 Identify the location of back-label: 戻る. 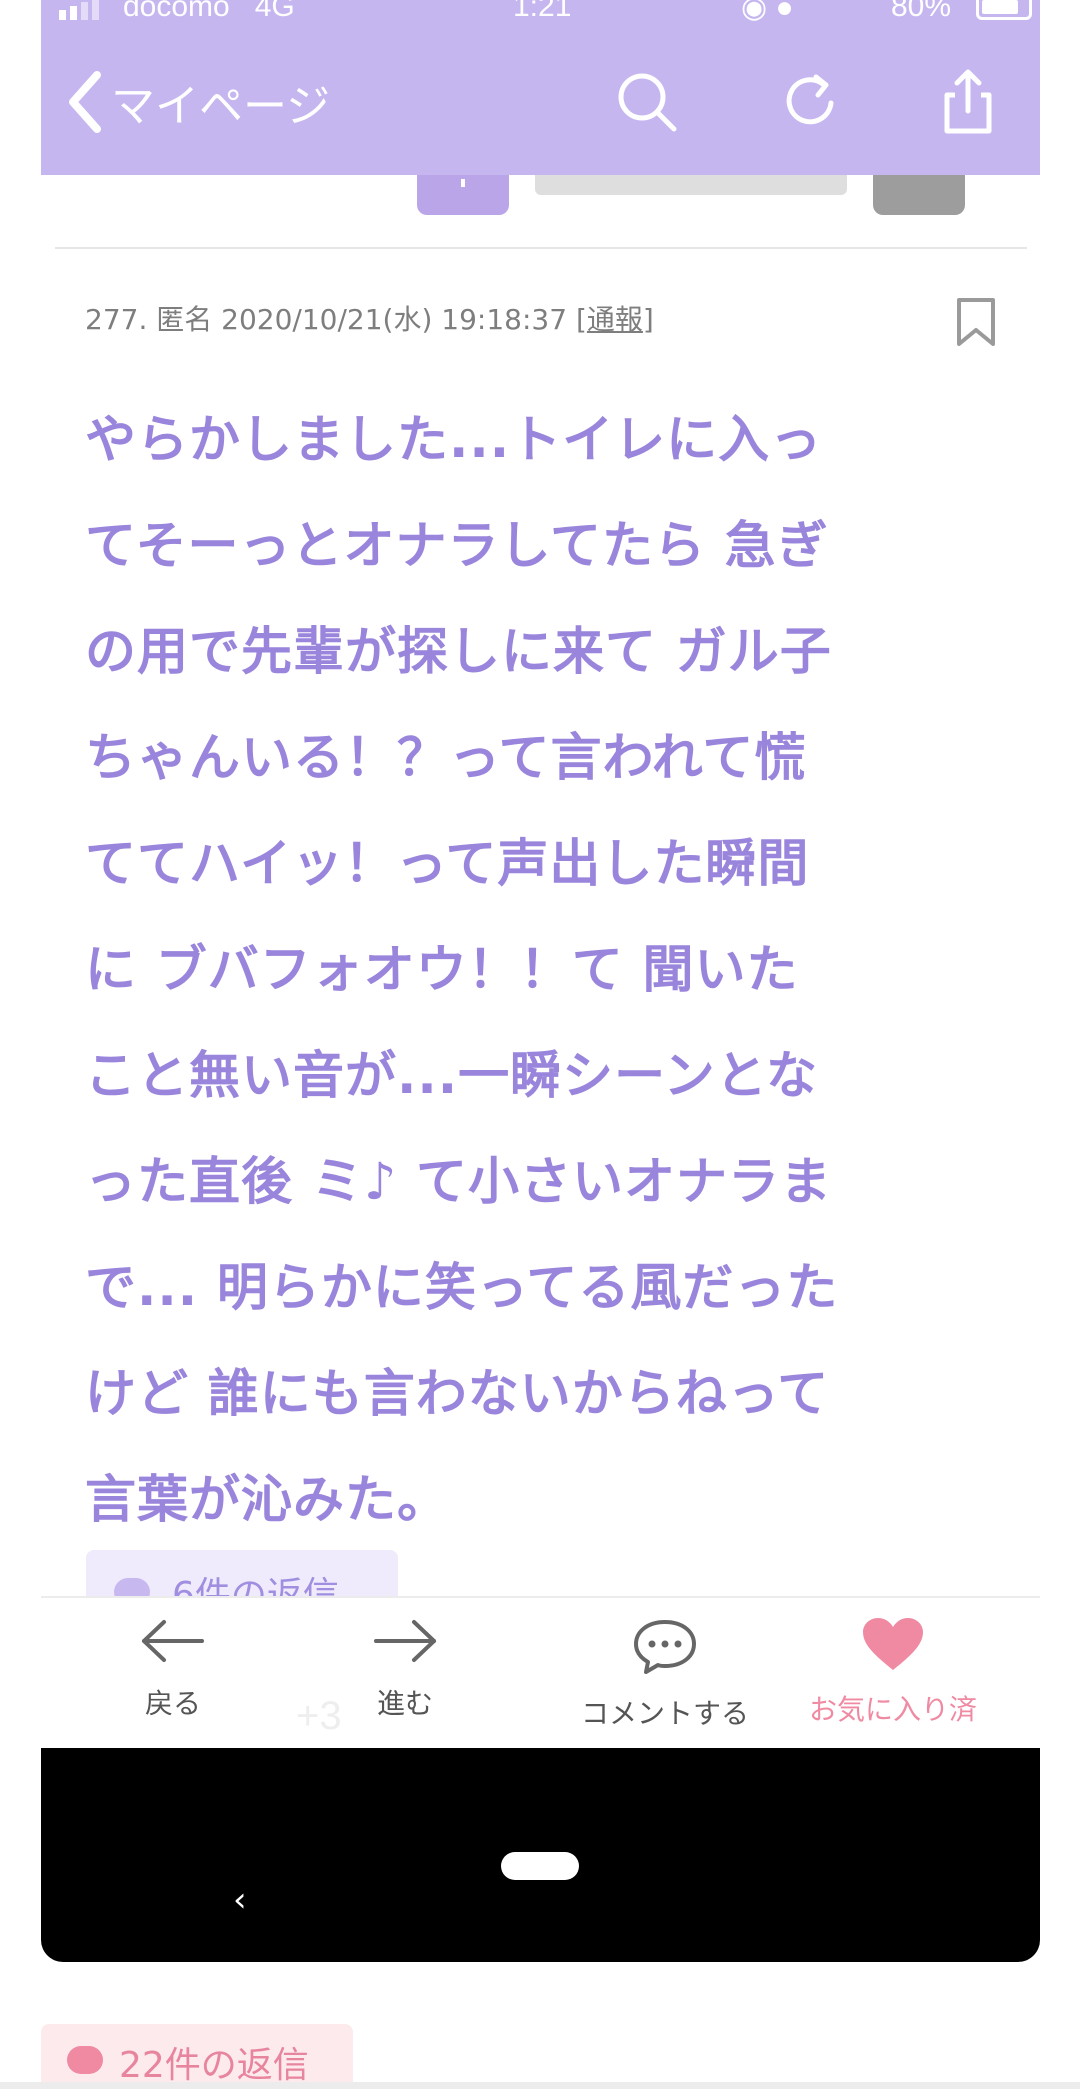
(172, 1703).